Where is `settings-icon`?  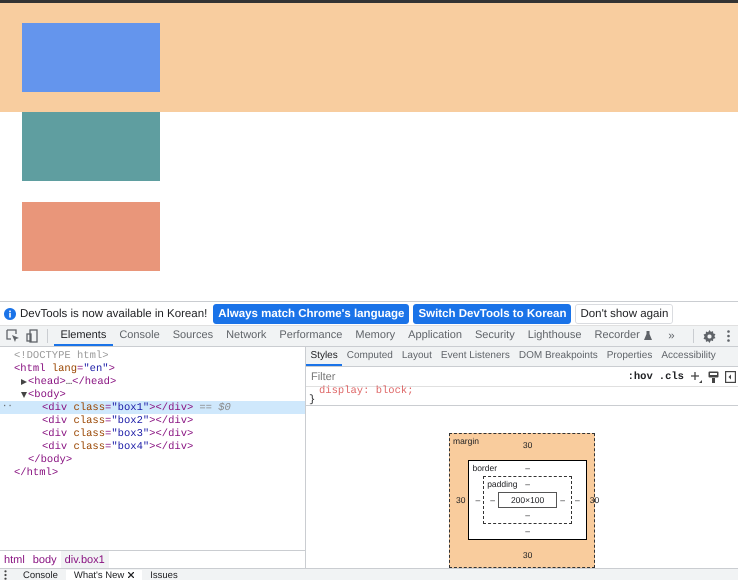 settings-icon is located at coordinates (709, 336).